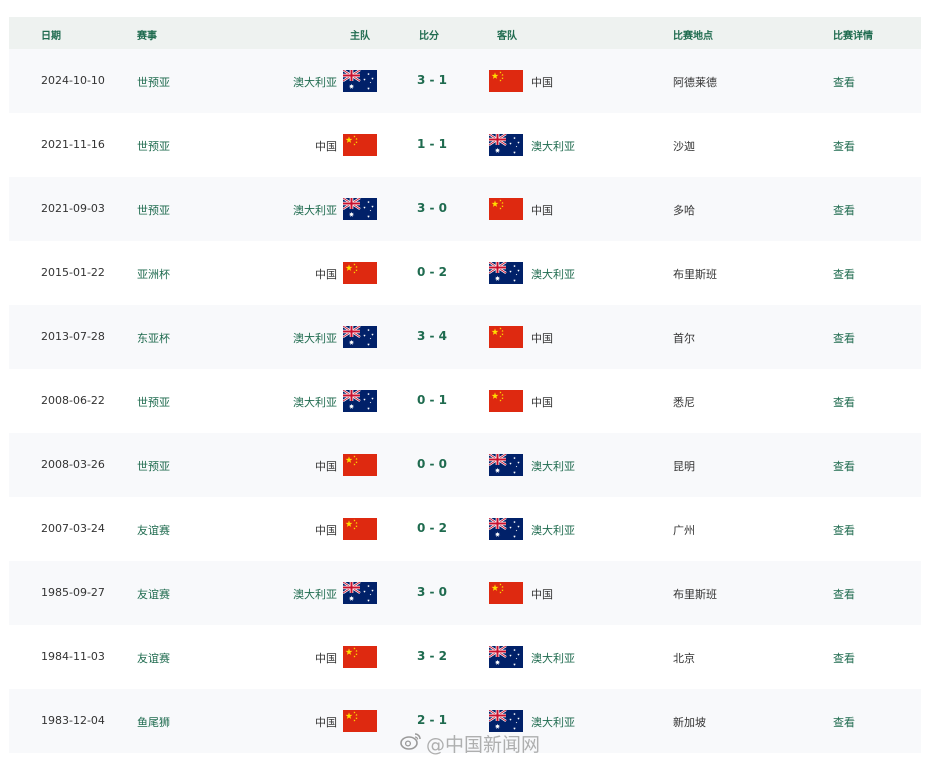 The height and width of the screenshot is (762, 928). What do you see at coordinates (465, 33) in the screenshot?
I see `table-header: 日期 赛事 主队 比分 客队 比赛地点 比赛详情` at bounding box center [465, 33].